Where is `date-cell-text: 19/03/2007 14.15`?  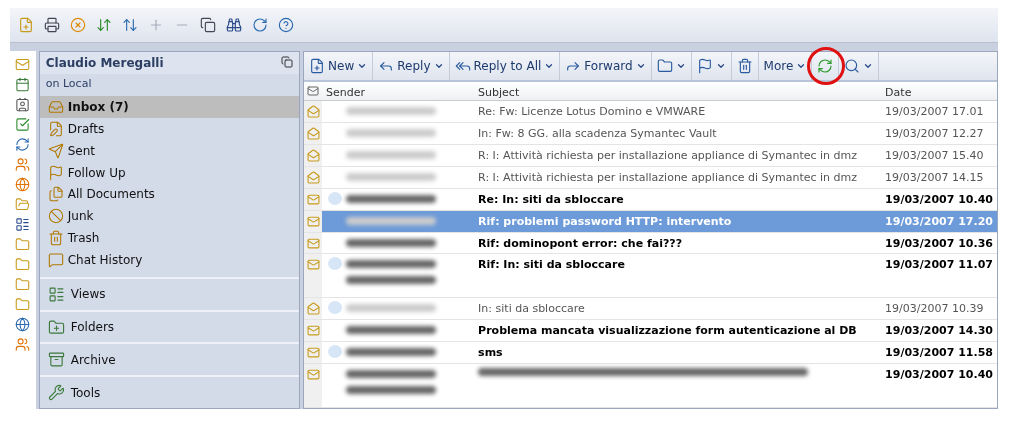
date-cell-text: 19/03/2007 14.15 is located at coordinates (934, 176).